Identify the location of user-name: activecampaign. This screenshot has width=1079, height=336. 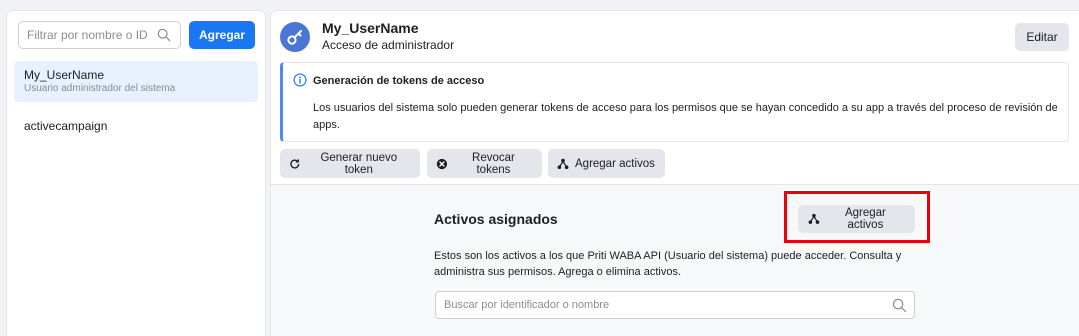
(66, 126).